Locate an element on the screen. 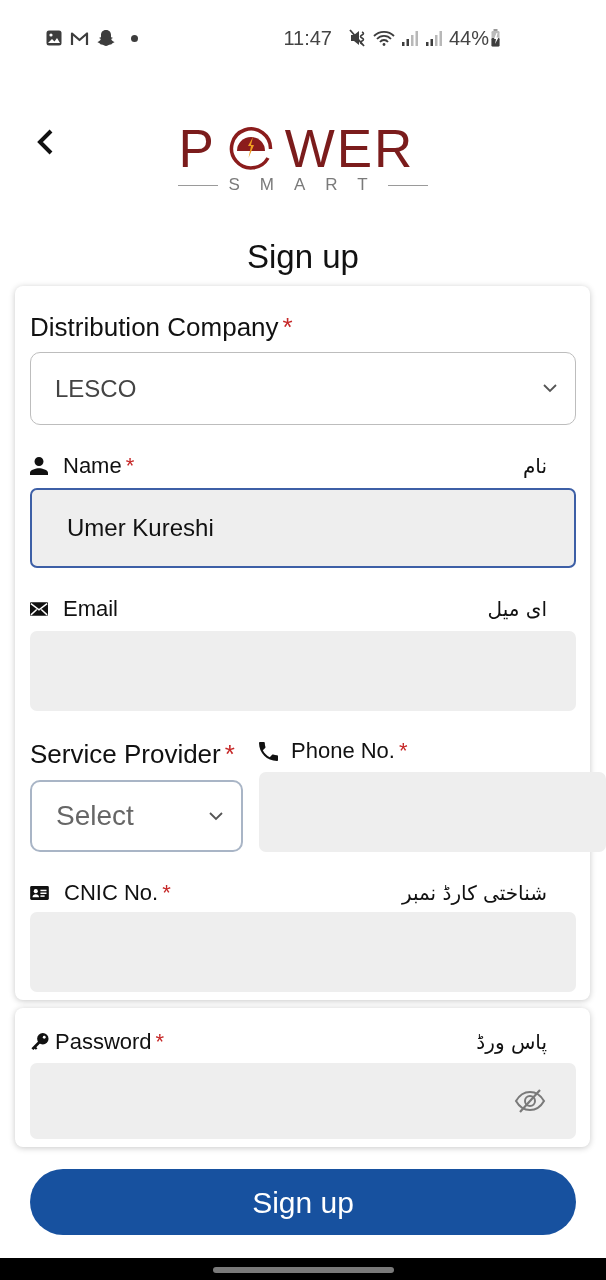 Image resolution: width=606 pixels, height=1280 pixels. notification-dot-icon is located at coordinates (134, 38).